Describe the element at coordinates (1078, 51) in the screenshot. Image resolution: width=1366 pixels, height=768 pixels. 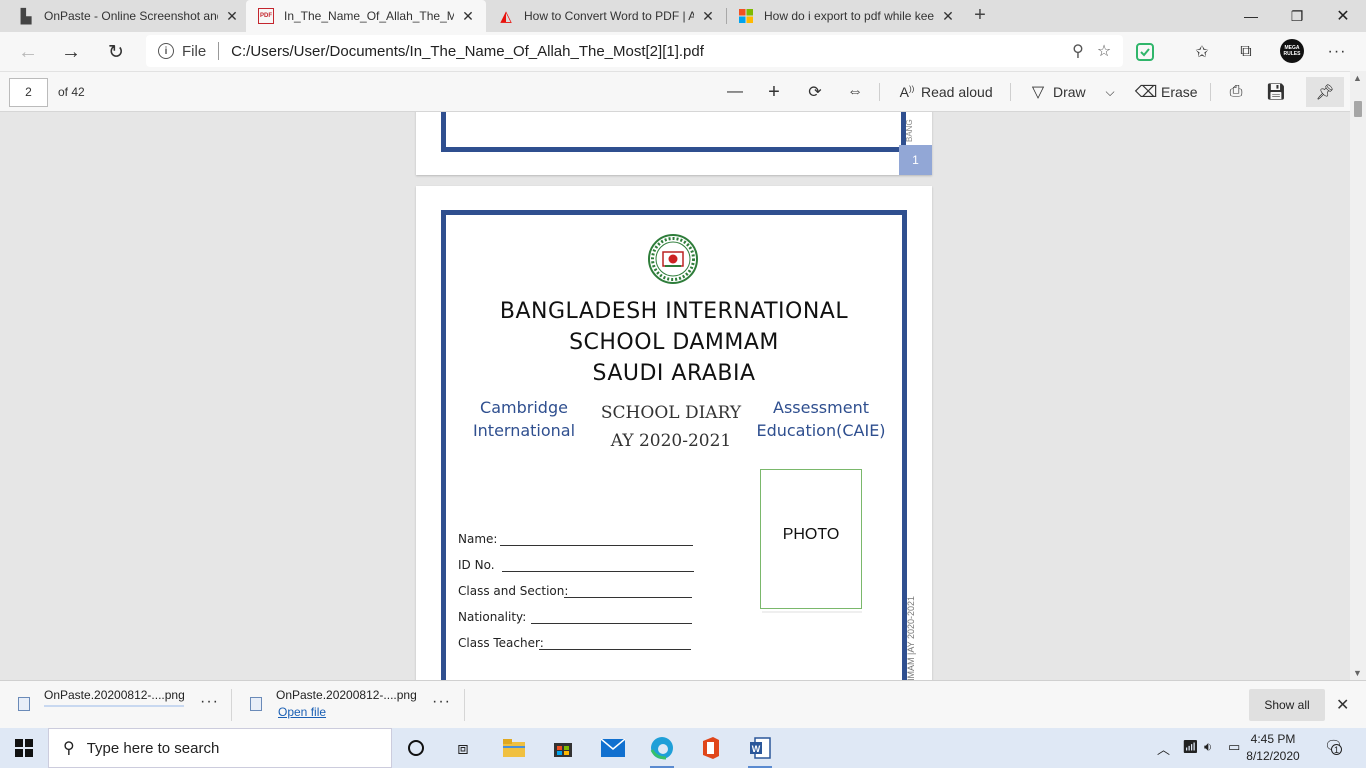
I see `zoom-search-icon: ⚲` at that location.